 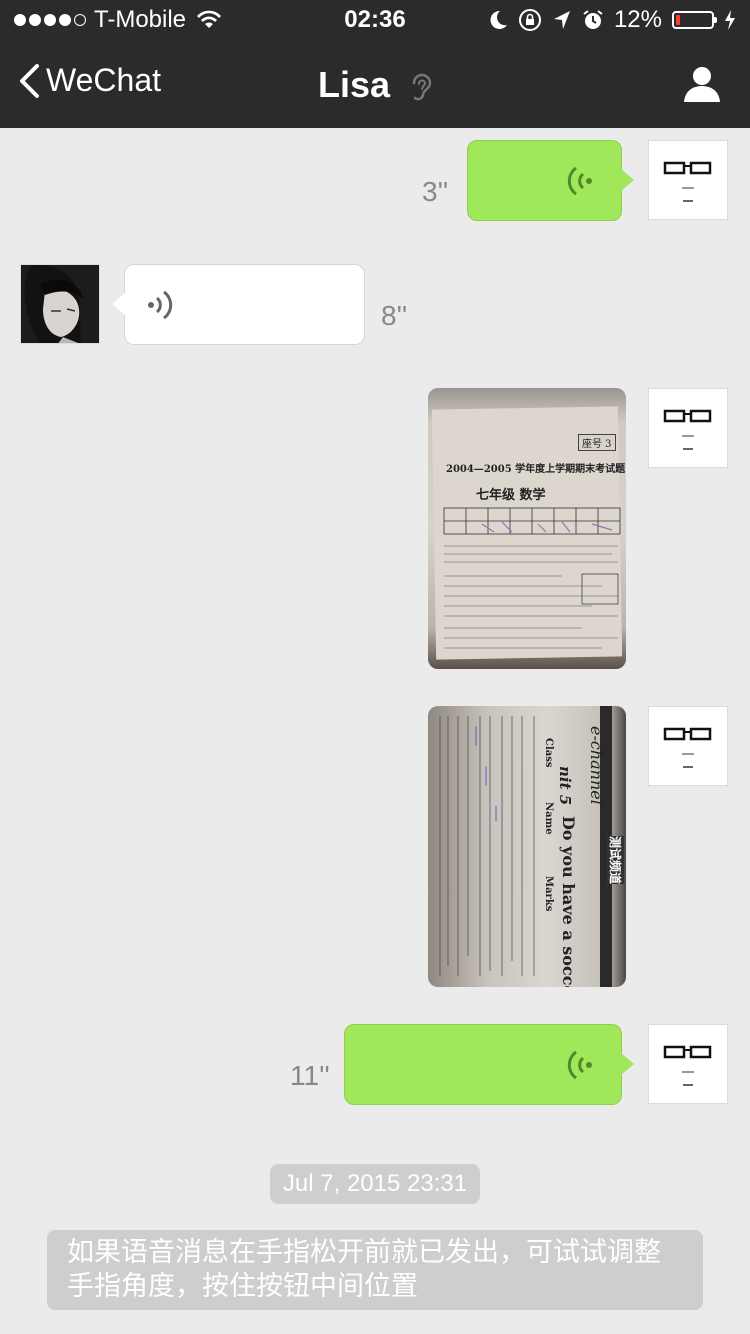 I want to click on lisa-avatar, so click(x=60, y=304).